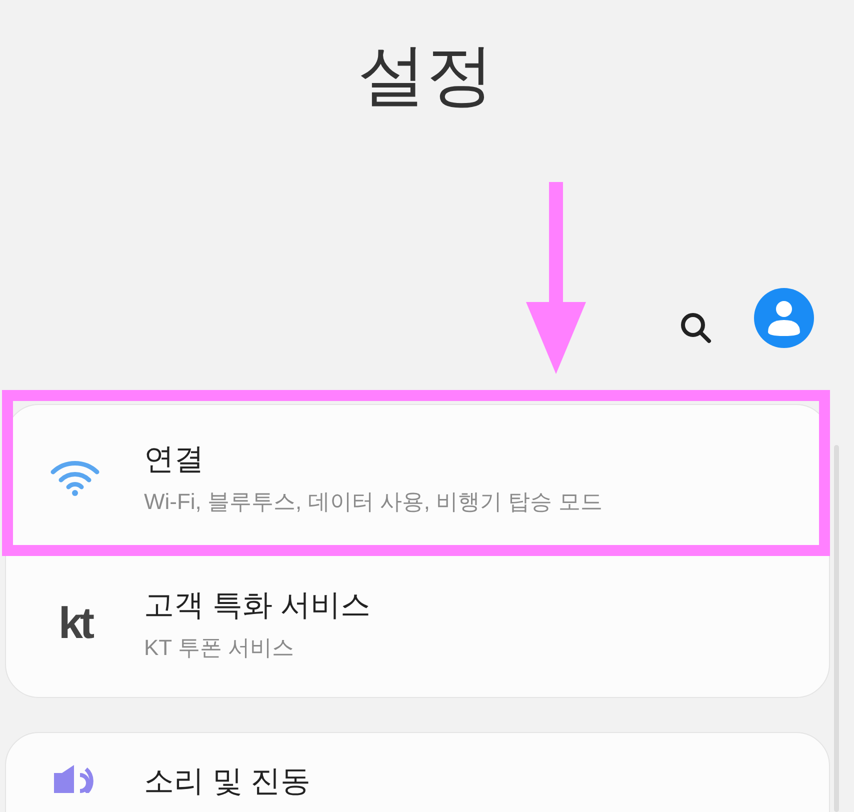 This screenshot has height=812, width=854. Describe the element at coordinates (373, 502) in the screenshot. I see `item-subtitle: Wi-Fi, 블루투스, 데이터 사용, 비행기 탑승 모드` at that location.